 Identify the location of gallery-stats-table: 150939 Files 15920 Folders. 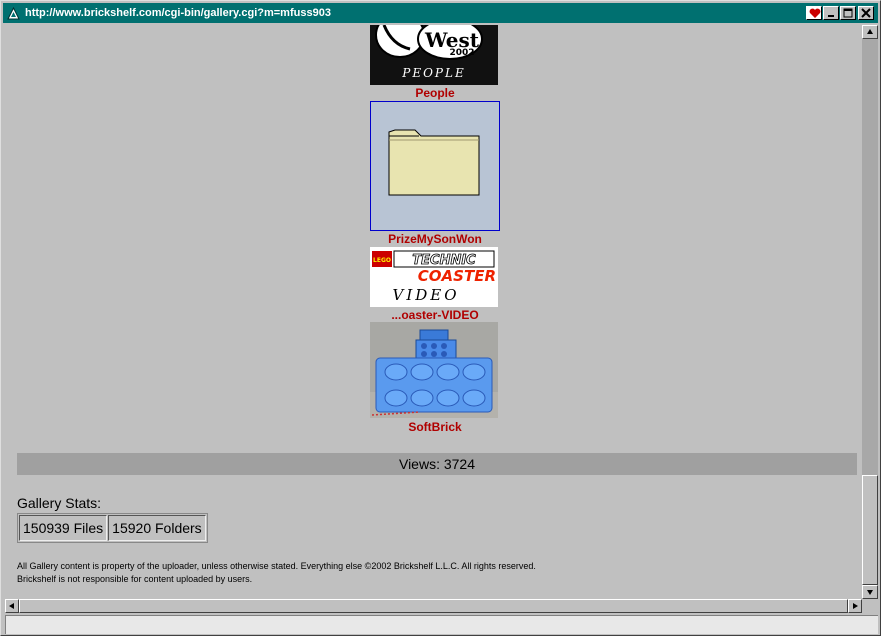
(112, 528).